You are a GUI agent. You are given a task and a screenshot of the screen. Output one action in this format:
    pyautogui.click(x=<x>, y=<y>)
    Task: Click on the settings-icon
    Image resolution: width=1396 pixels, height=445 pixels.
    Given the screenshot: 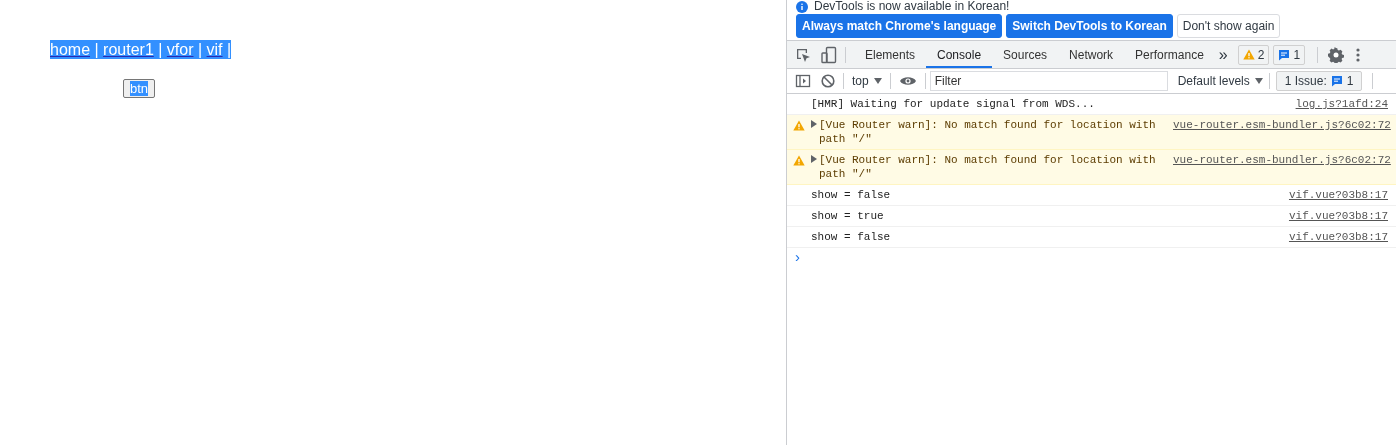 What is the action you would take?
    pyautogui.click(x=1336, y=54)
    